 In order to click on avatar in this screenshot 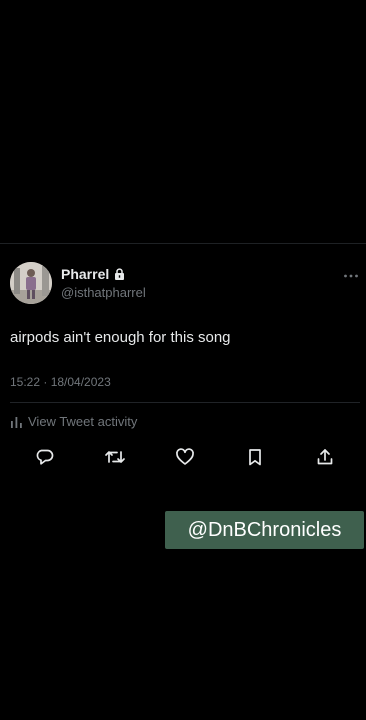, I will do `click(31, 283)`.